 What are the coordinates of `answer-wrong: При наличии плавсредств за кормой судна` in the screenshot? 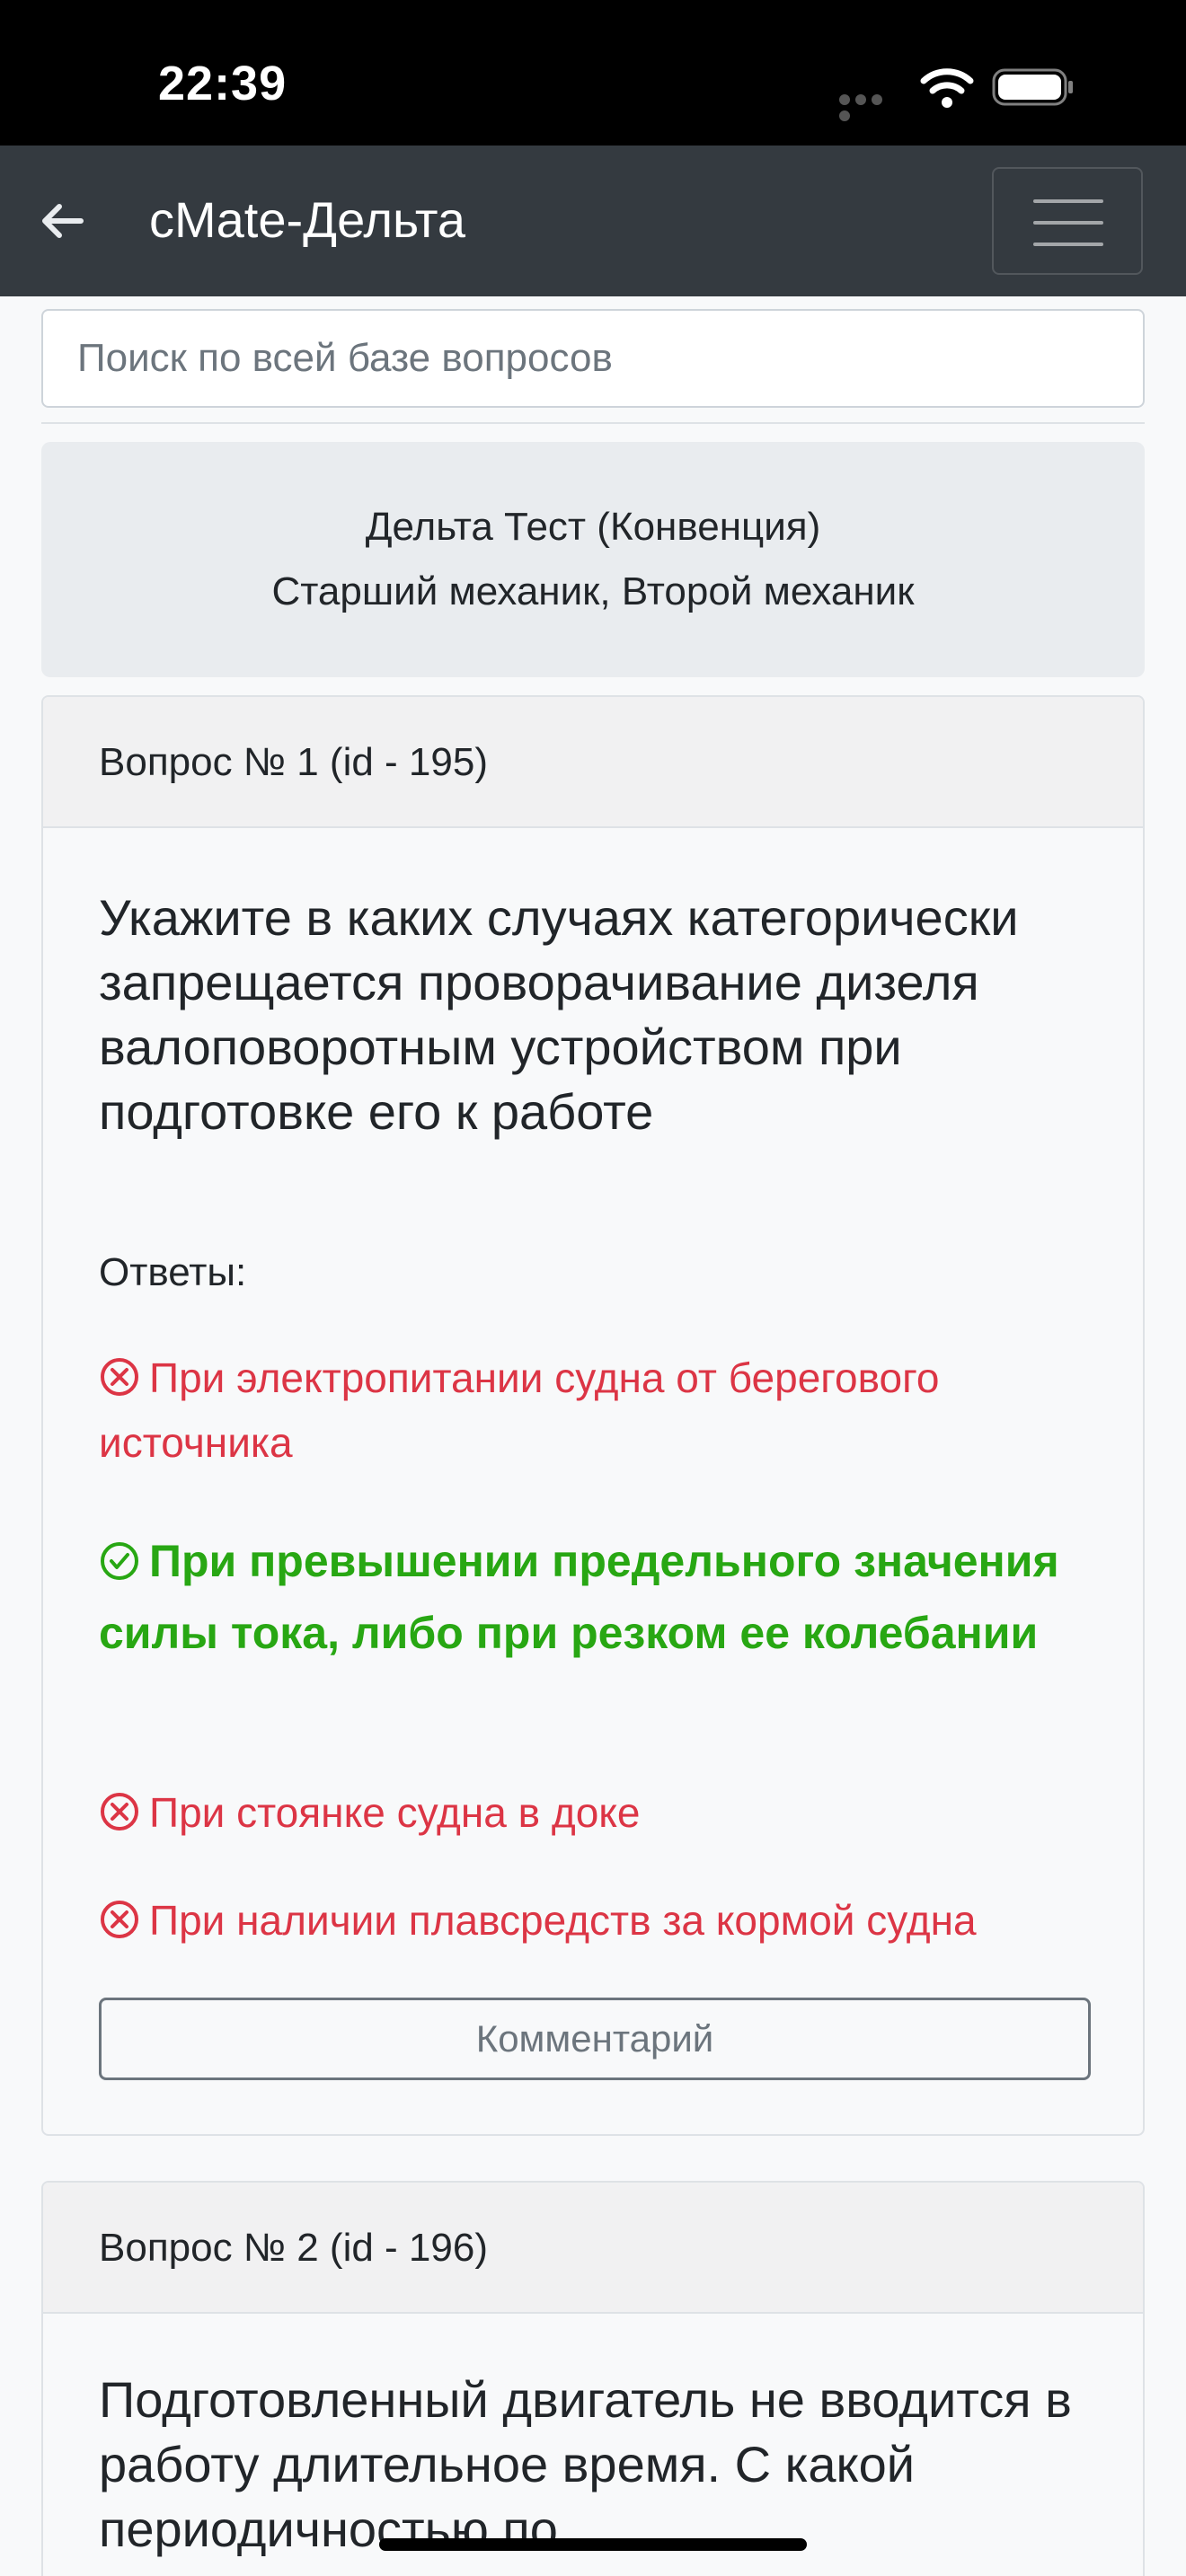 It's located at (597, 1920).